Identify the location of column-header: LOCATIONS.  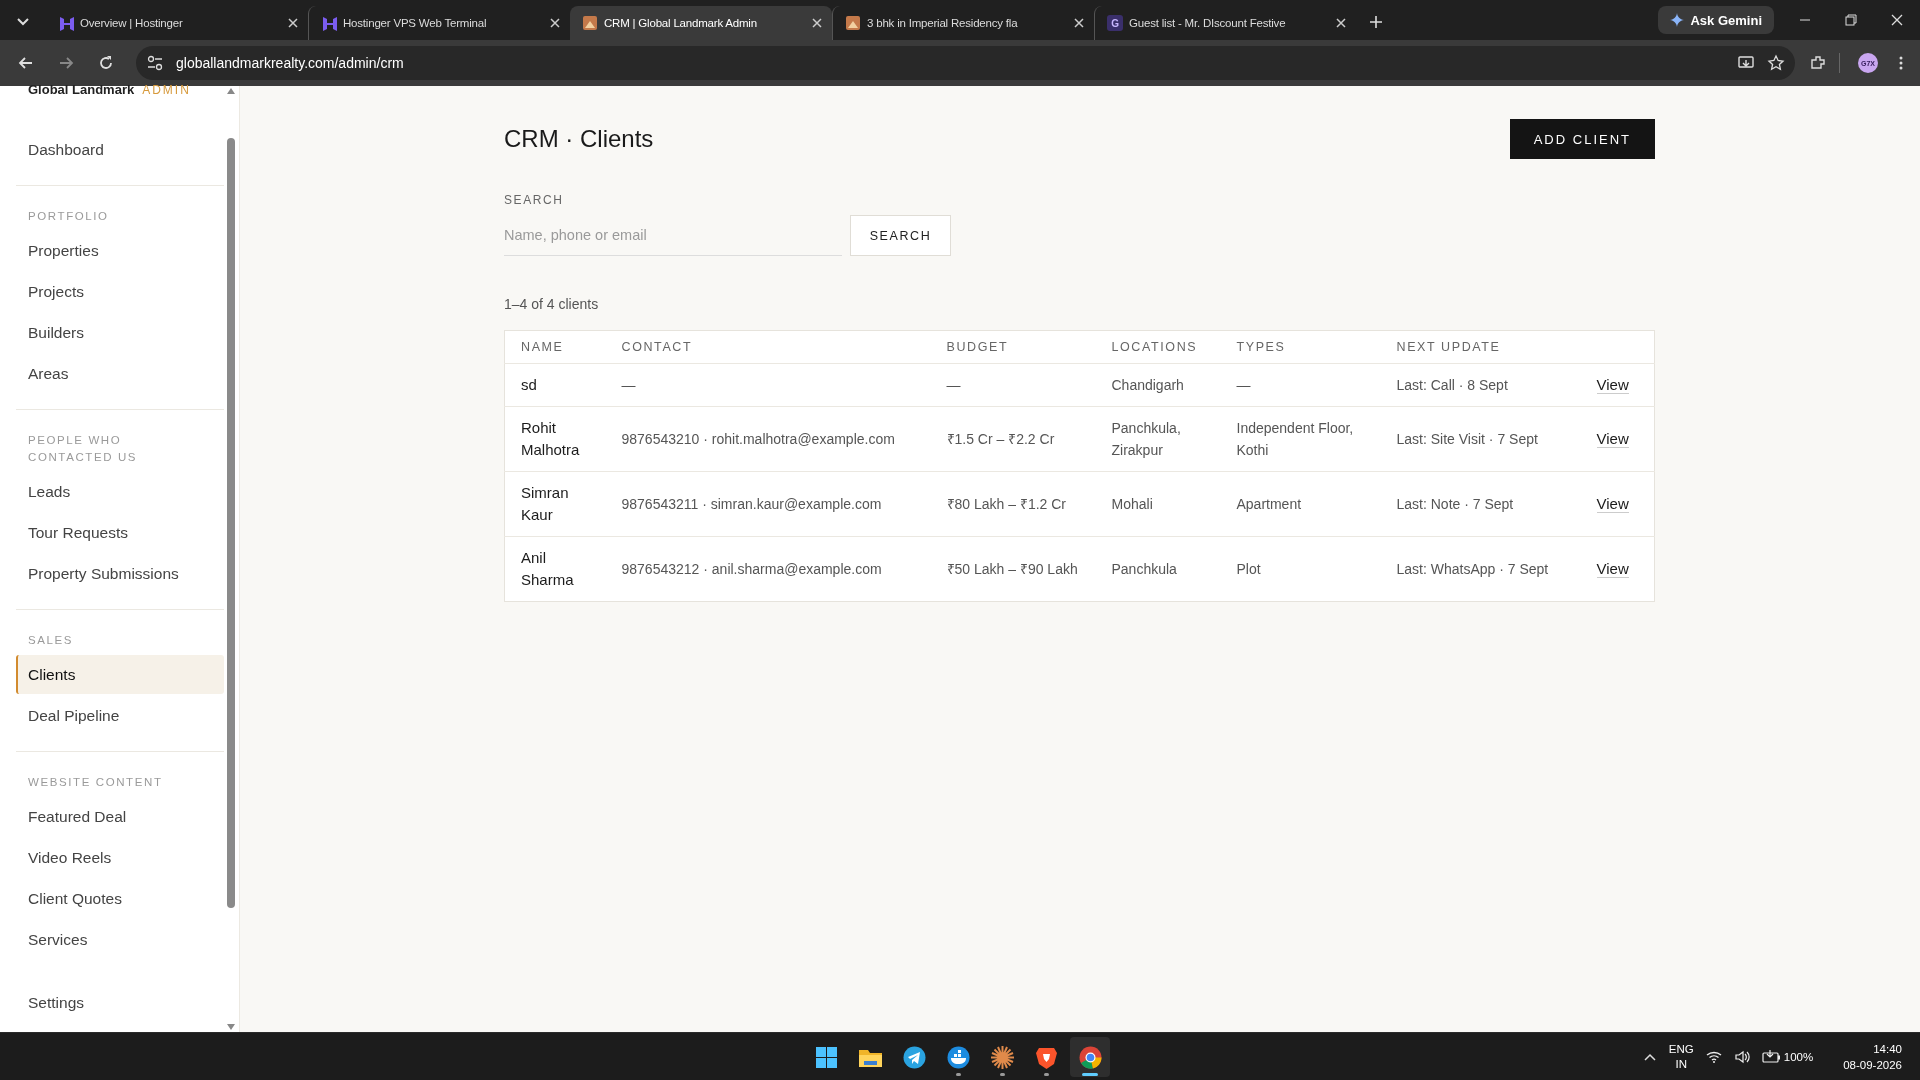
(1162, 347).